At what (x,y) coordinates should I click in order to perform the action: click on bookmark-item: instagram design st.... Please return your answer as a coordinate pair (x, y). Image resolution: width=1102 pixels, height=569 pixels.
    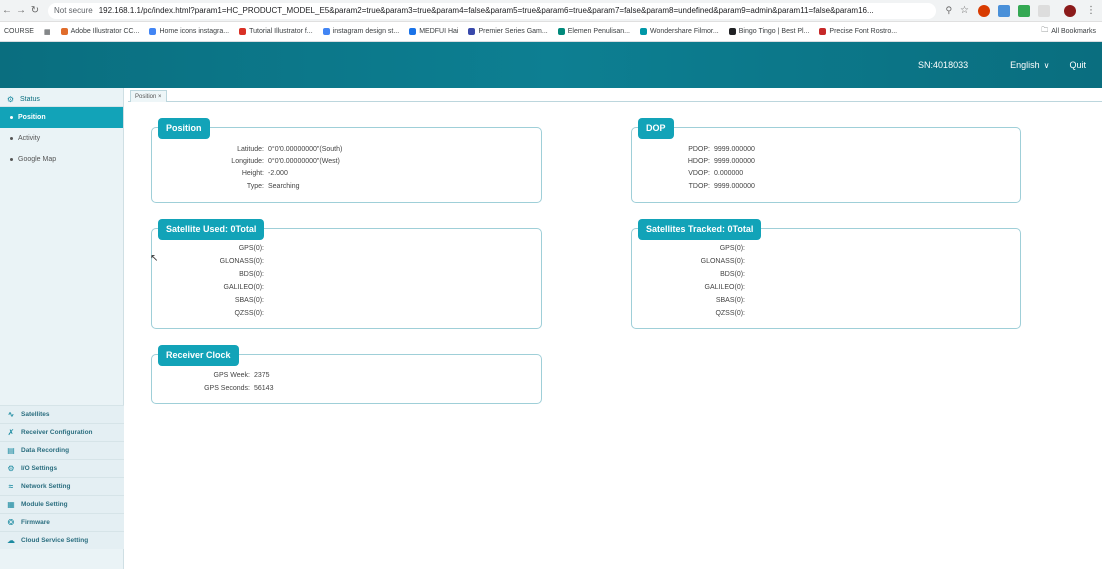
    Looking at the image, I should click on (360, 31).